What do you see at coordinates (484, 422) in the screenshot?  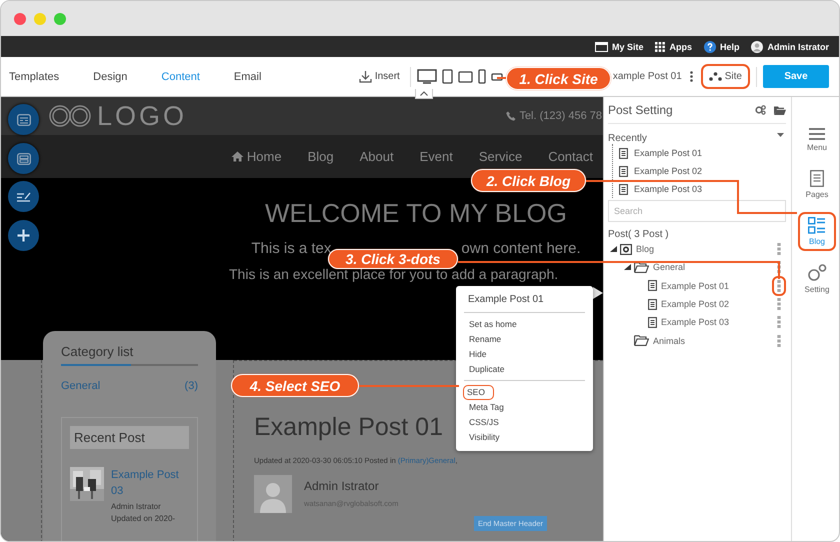 I see `context-menu-option: CSS/JS` at bounding box center [484, 422].